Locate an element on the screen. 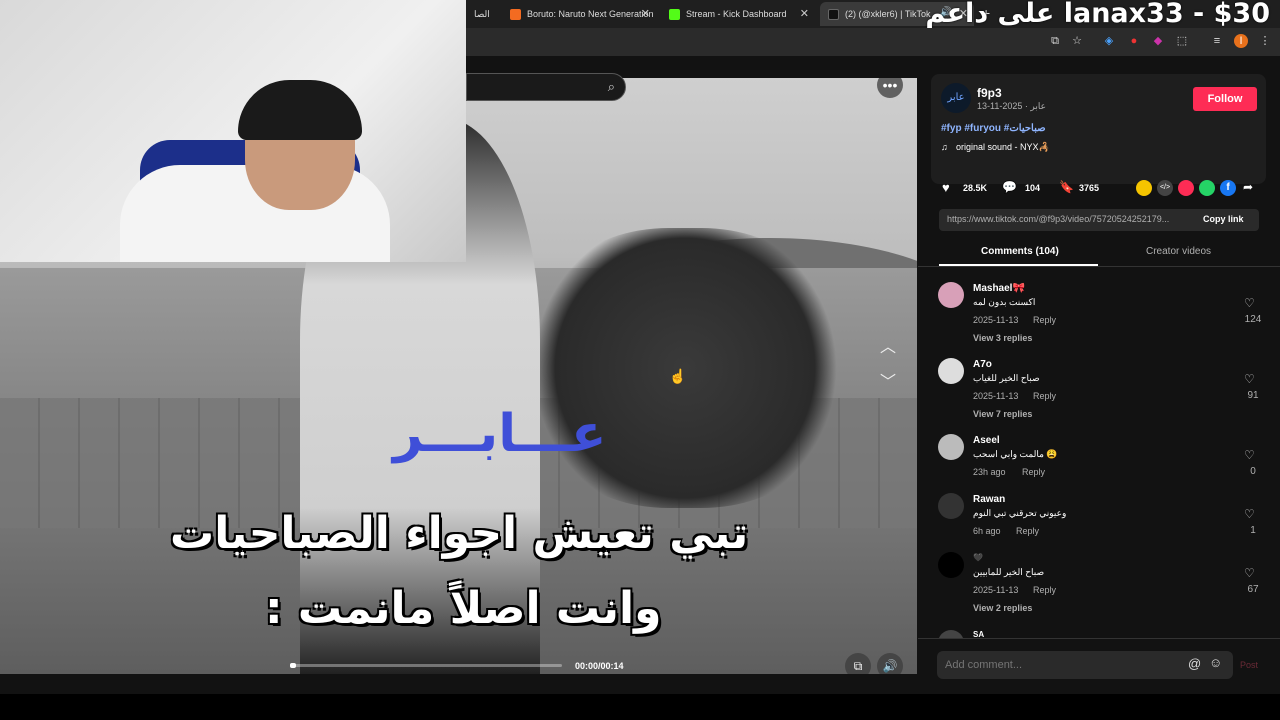  comment-likes: 91 is located at coordinates (1253, 395).